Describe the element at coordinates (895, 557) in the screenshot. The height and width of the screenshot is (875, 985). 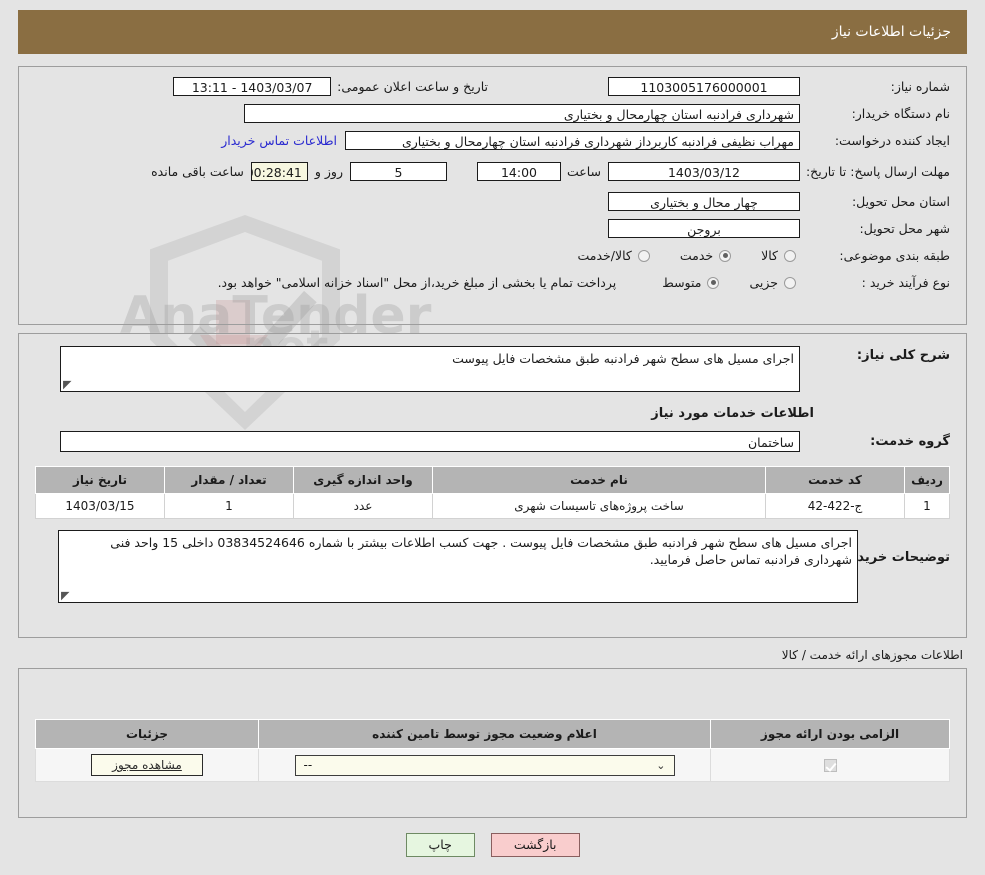
I see `buyer-notes-label: توضیحات خریدار:` at that location.